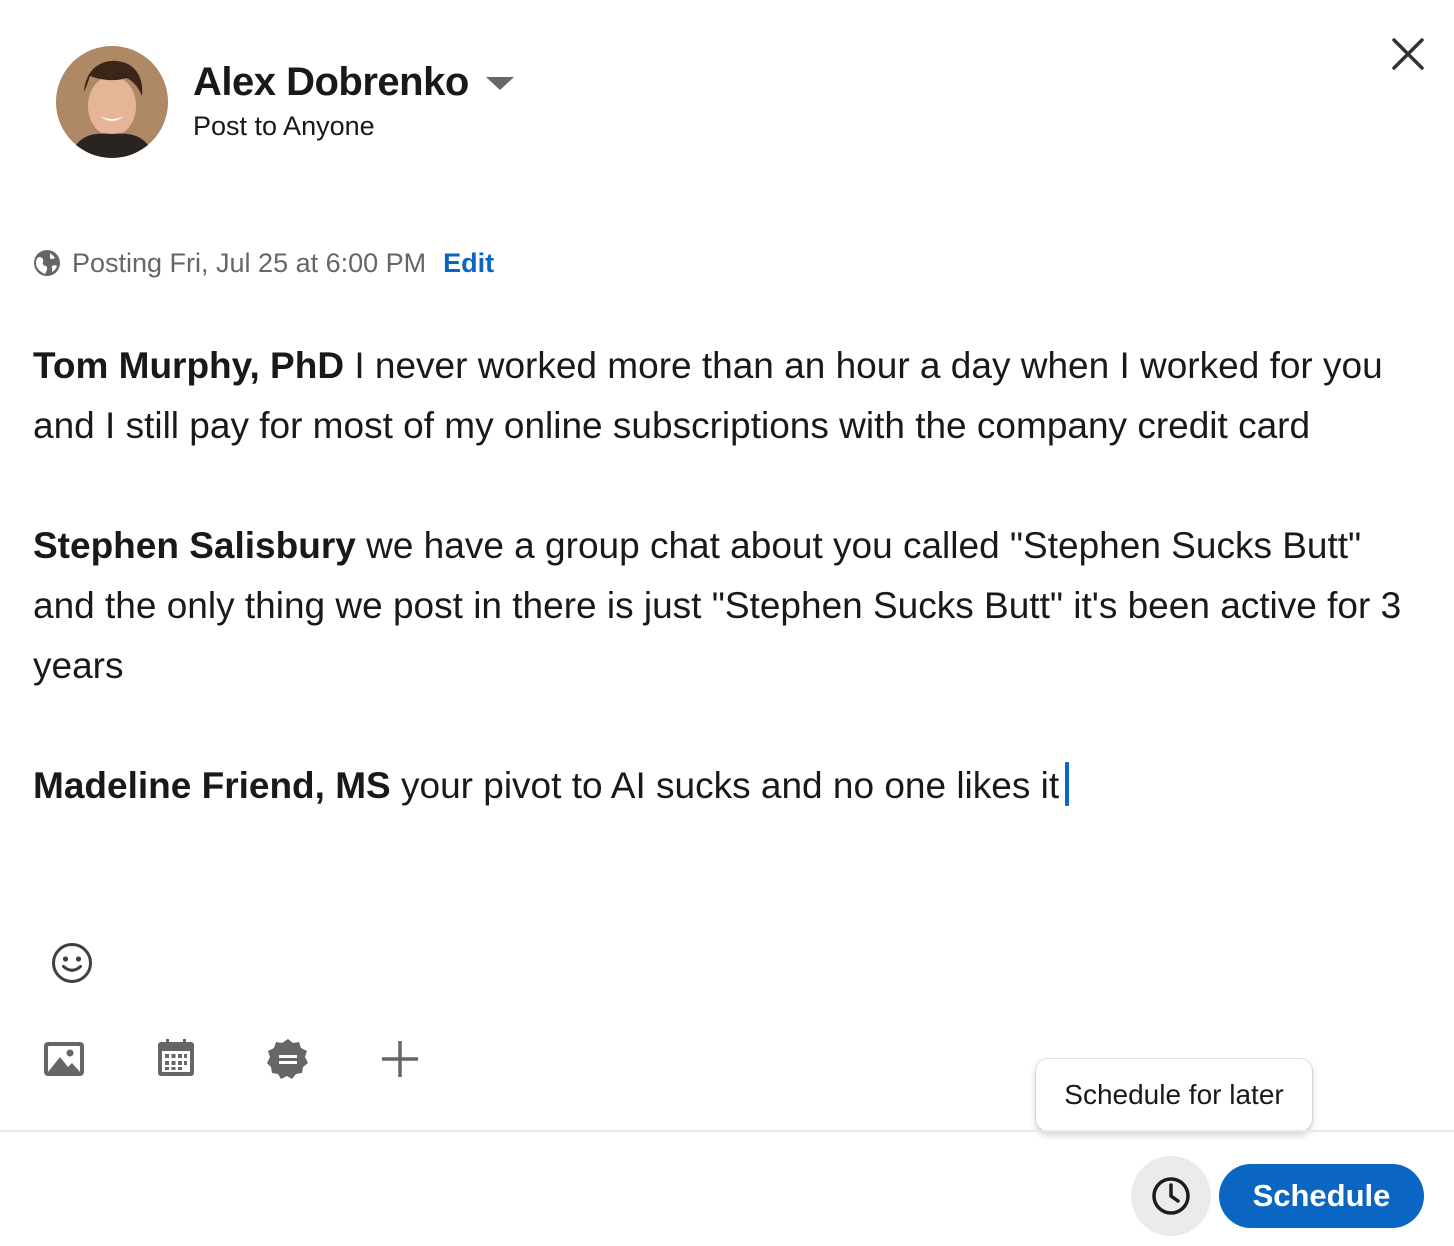 The image size is (1454, 1246). Describe the element at coordinates (194, 545) in the screenshot. I see `mention: Stephen Salisbury` at that location.